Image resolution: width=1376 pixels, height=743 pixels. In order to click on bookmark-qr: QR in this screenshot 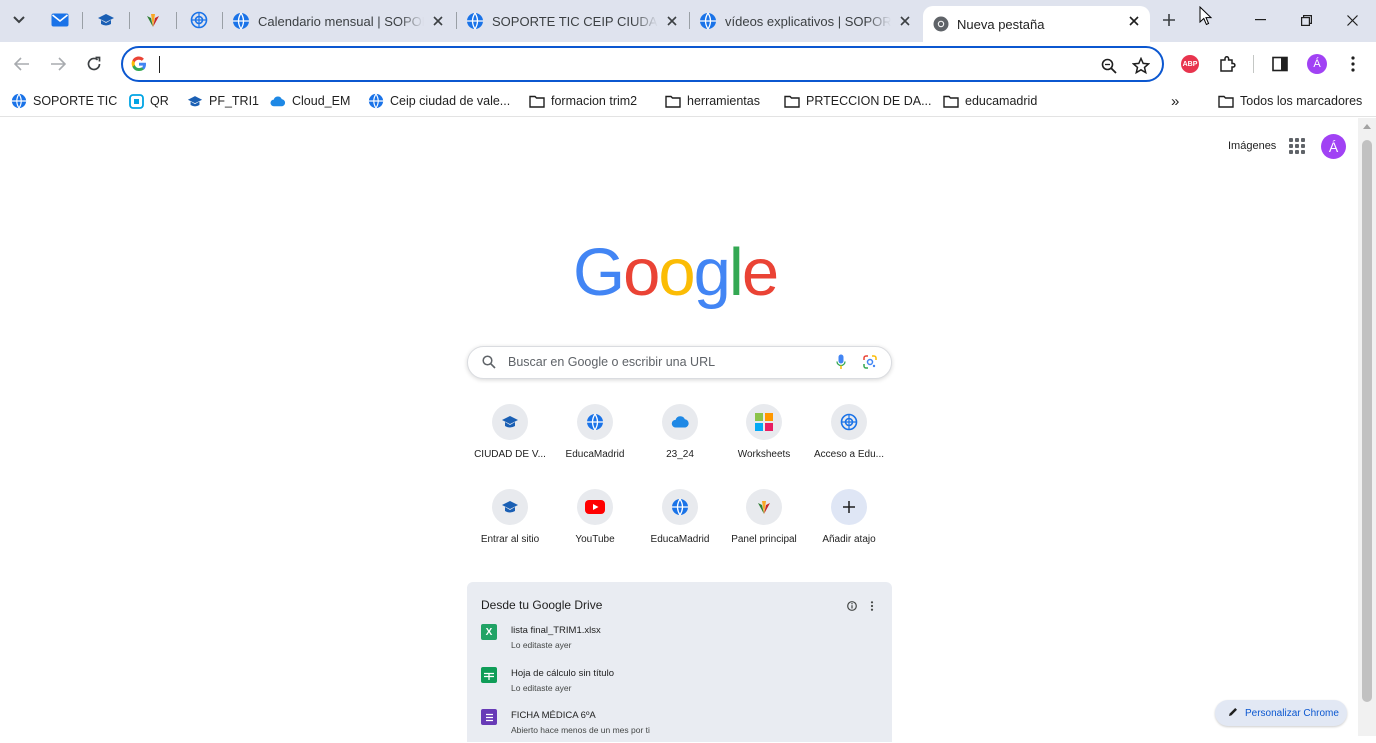, I will do `click(148, 101)`.